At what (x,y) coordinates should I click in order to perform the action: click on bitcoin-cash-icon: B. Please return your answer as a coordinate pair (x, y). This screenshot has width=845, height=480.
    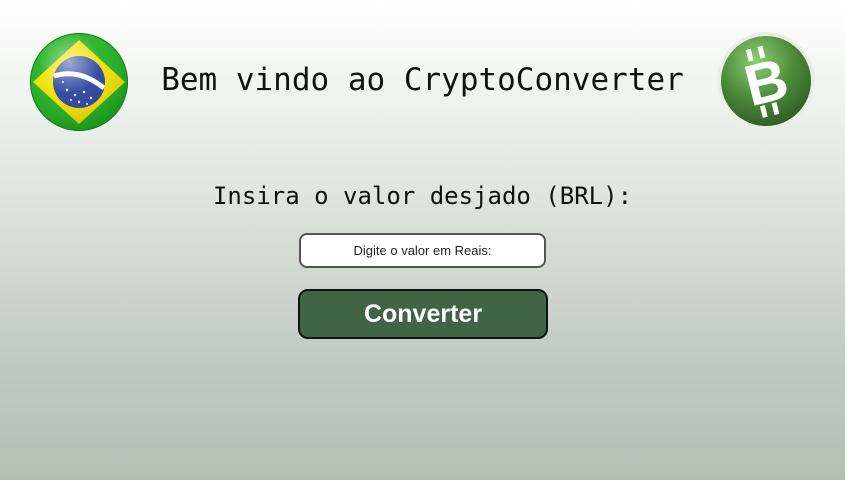
    Looking at the image, I should click on (766, 81).